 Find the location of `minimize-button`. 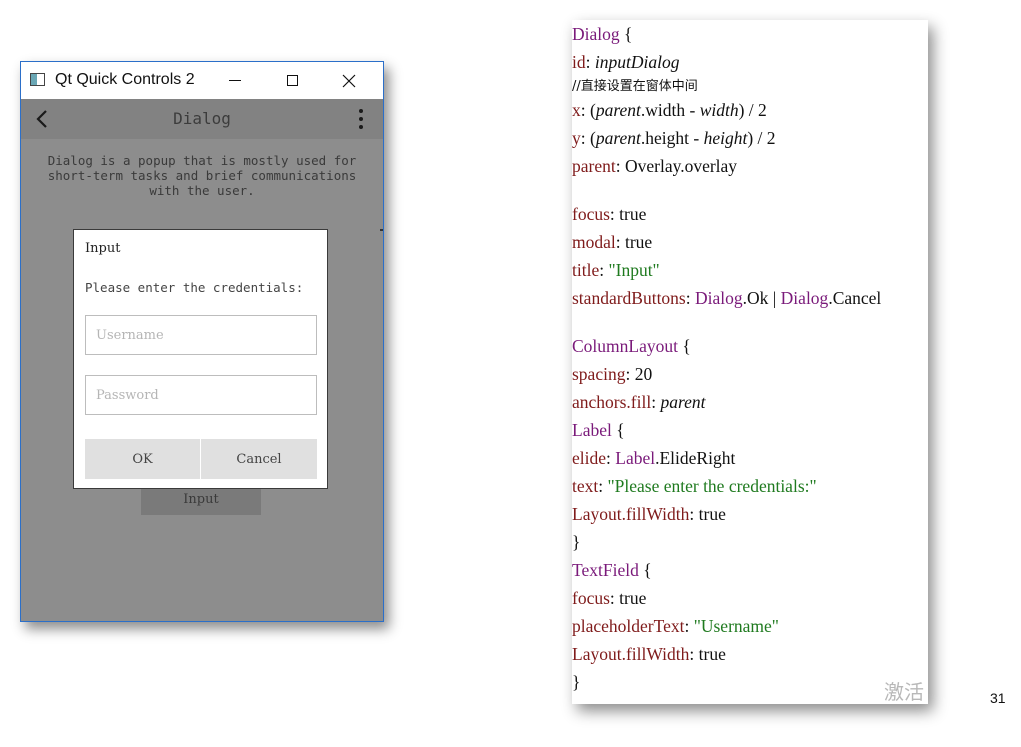

minimize-button is located at coordinates (235, 80).